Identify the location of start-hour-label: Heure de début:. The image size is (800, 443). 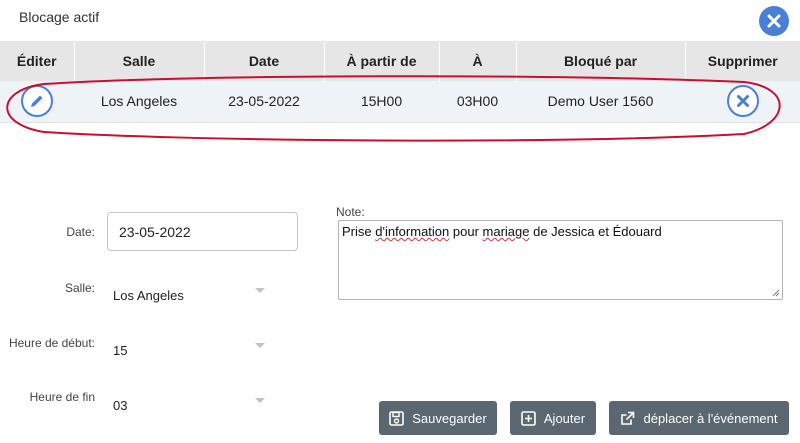
(51, 343).